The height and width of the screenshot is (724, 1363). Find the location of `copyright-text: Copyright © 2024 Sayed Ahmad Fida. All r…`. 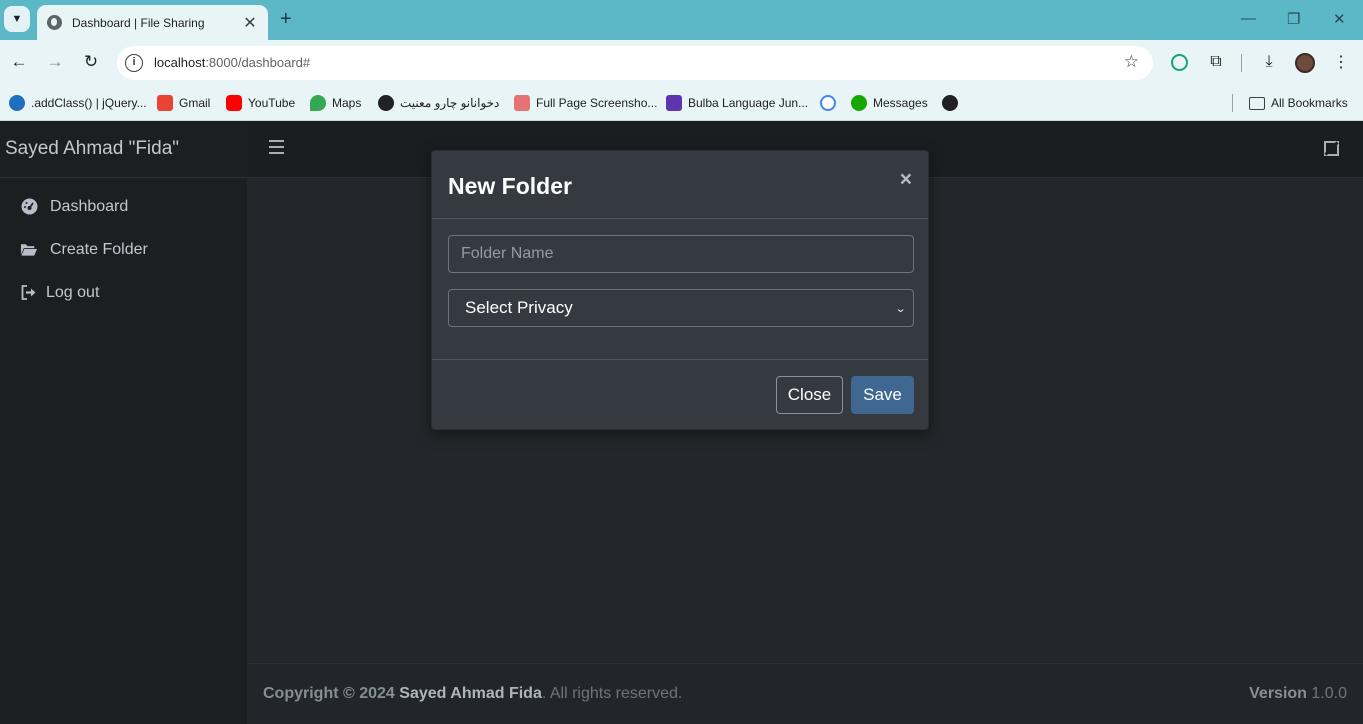

copyright-text: Copyright © 2024 Sayed Ahmad Fida. All r… is located at coordinates (472, 694).